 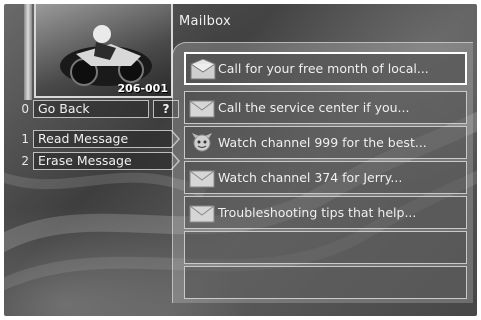 What do you see at coordinates (103, 51) in the screenshot?
I see `tv-preview-thumbnail: 206-001` at bounding box center [103, 51].